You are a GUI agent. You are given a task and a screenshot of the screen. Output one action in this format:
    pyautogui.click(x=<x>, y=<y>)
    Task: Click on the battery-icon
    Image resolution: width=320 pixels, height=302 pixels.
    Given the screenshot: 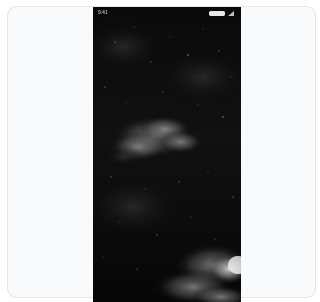 What is the action you would take?
    pyautogui.click(x=217, y=13)
    